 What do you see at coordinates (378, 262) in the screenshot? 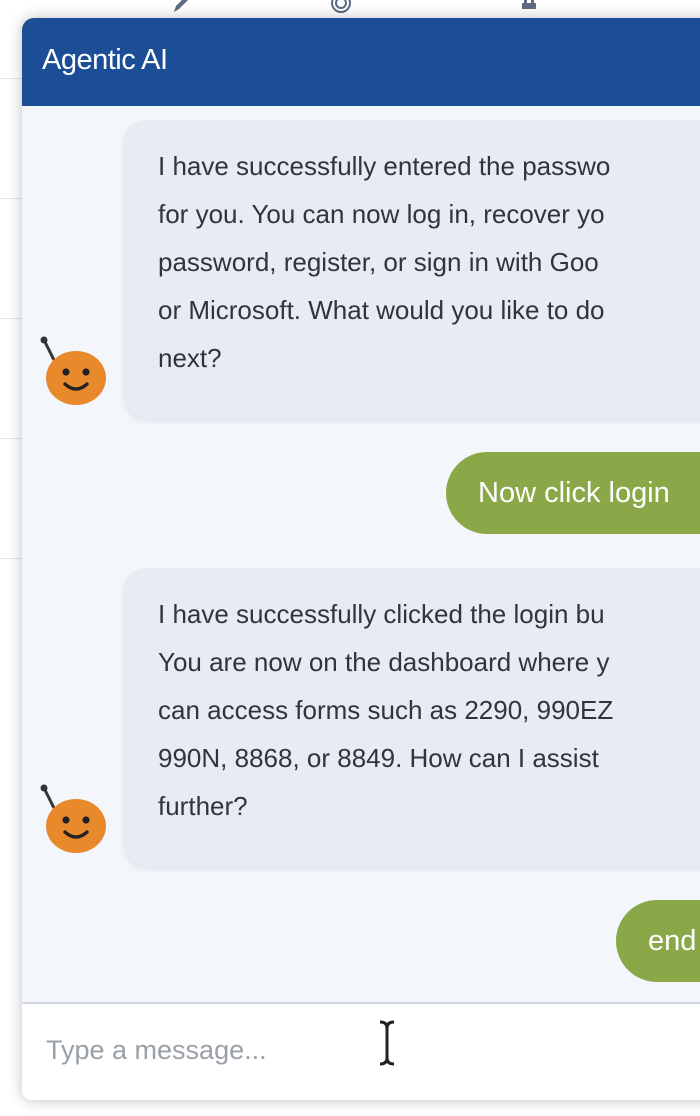
I see `message-line: password, register, or sign in with Goo` at bounding box center [378, 262].